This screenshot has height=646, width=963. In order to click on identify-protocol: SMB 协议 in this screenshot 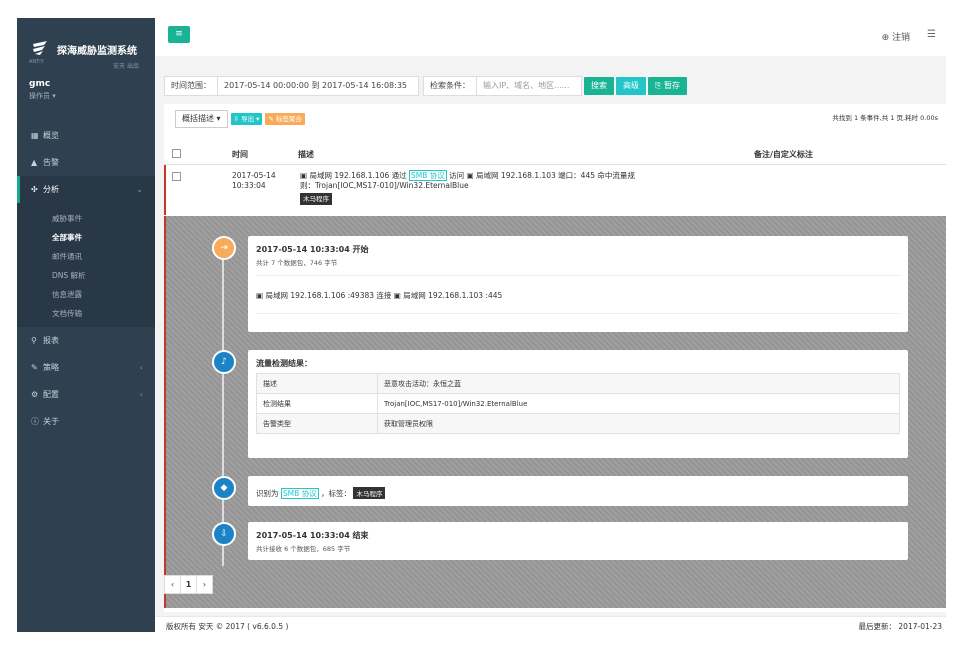, I will do `click(299, 493)`.